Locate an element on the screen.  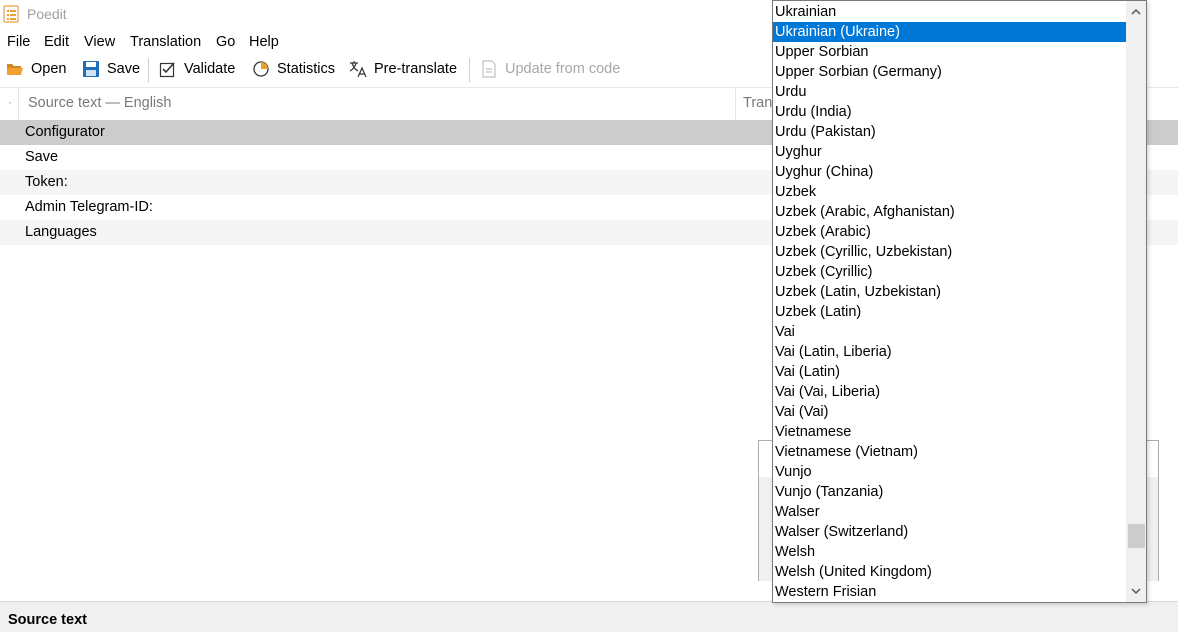
folder-open-icon is located at coordinates (15, 69).